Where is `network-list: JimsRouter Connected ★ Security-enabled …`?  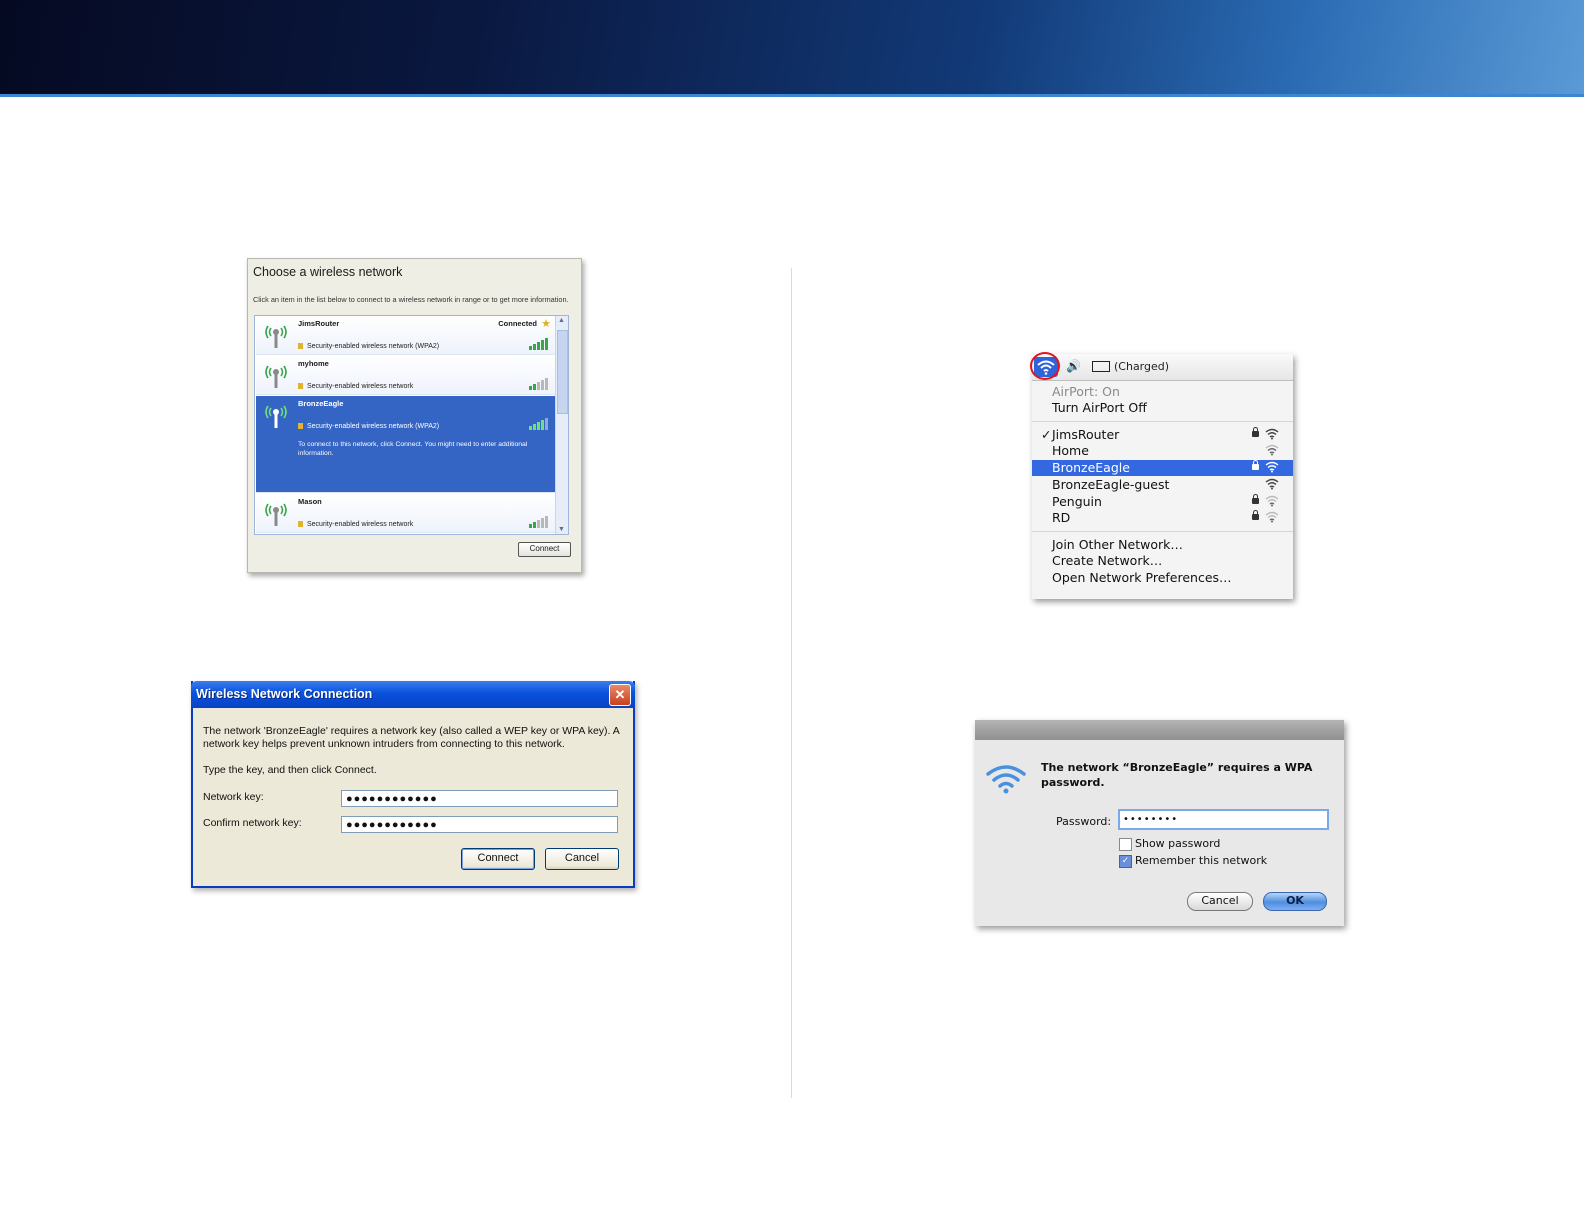
network-list: JimsRouter Connected ★ Security-enabled … is located at coordinates (411, 425).